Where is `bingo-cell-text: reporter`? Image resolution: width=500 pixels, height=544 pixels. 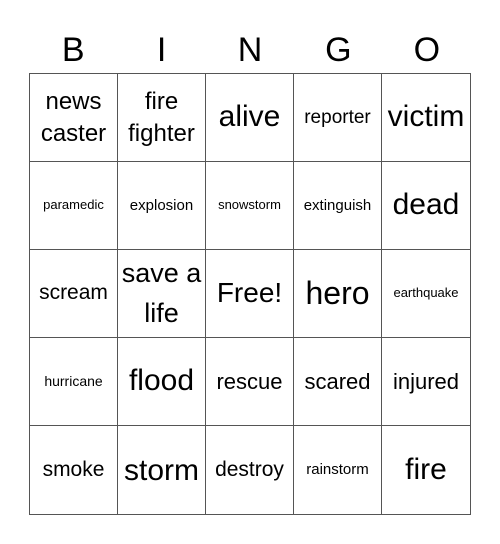
bingo-cell-text: reporter is located at coordinates (337, 117).